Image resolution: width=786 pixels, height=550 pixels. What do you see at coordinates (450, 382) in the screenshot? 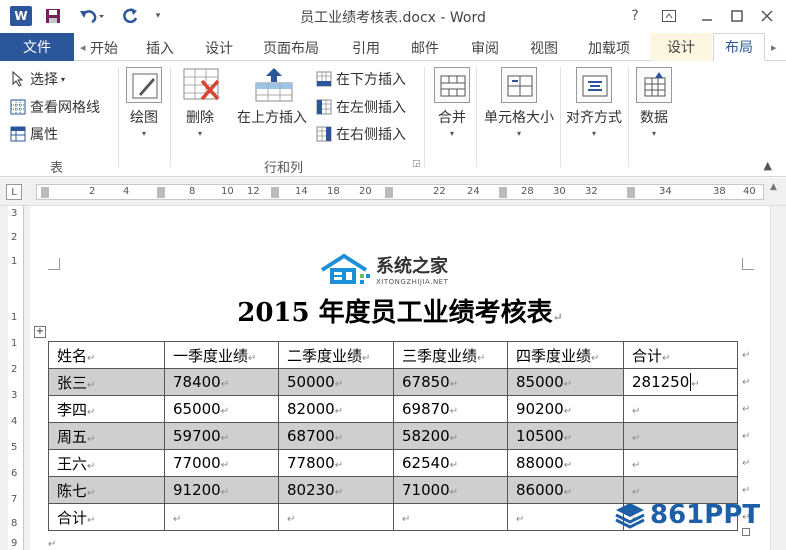
I see `table-cell: 67850↵` at bounding box center [450, 382].